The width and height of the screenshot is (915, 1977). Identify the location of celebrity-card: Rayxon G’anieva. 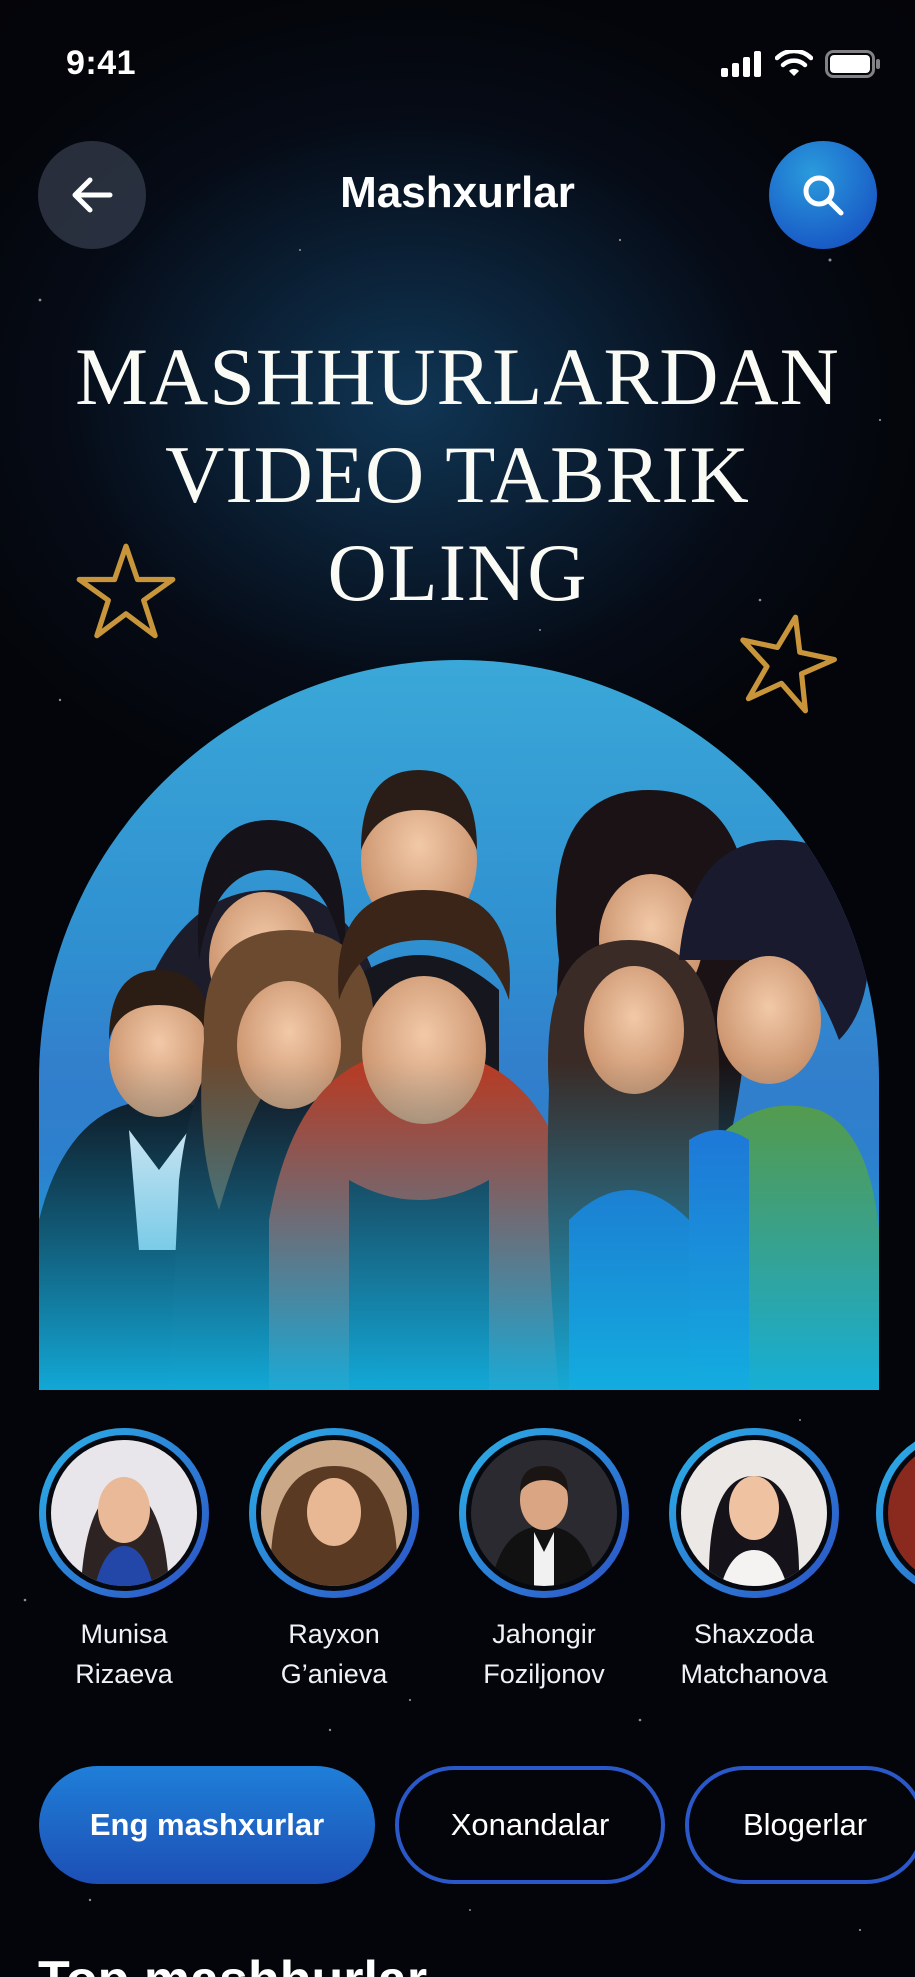
(334, 1561).